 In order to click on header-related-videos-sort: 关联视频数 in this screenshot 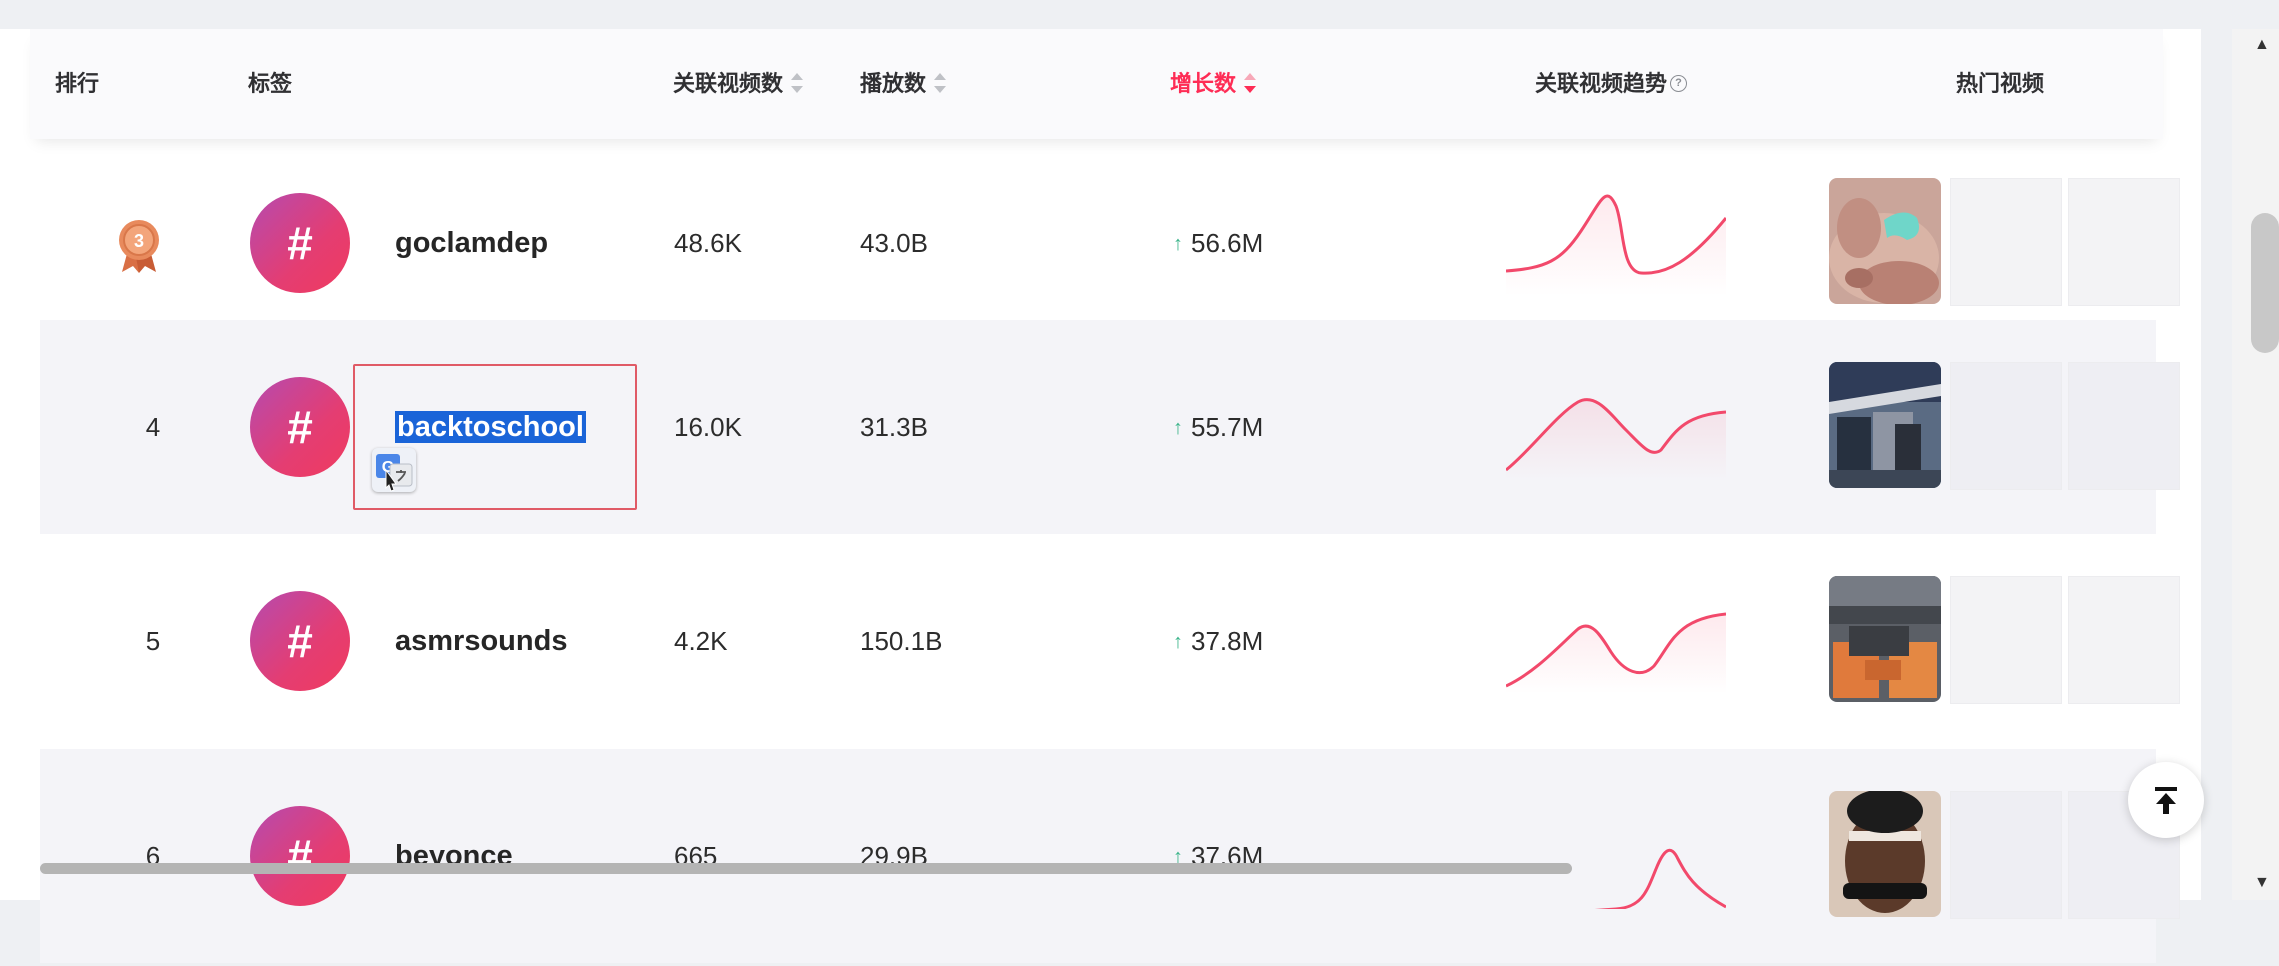, I will do `click(738, 84)`.